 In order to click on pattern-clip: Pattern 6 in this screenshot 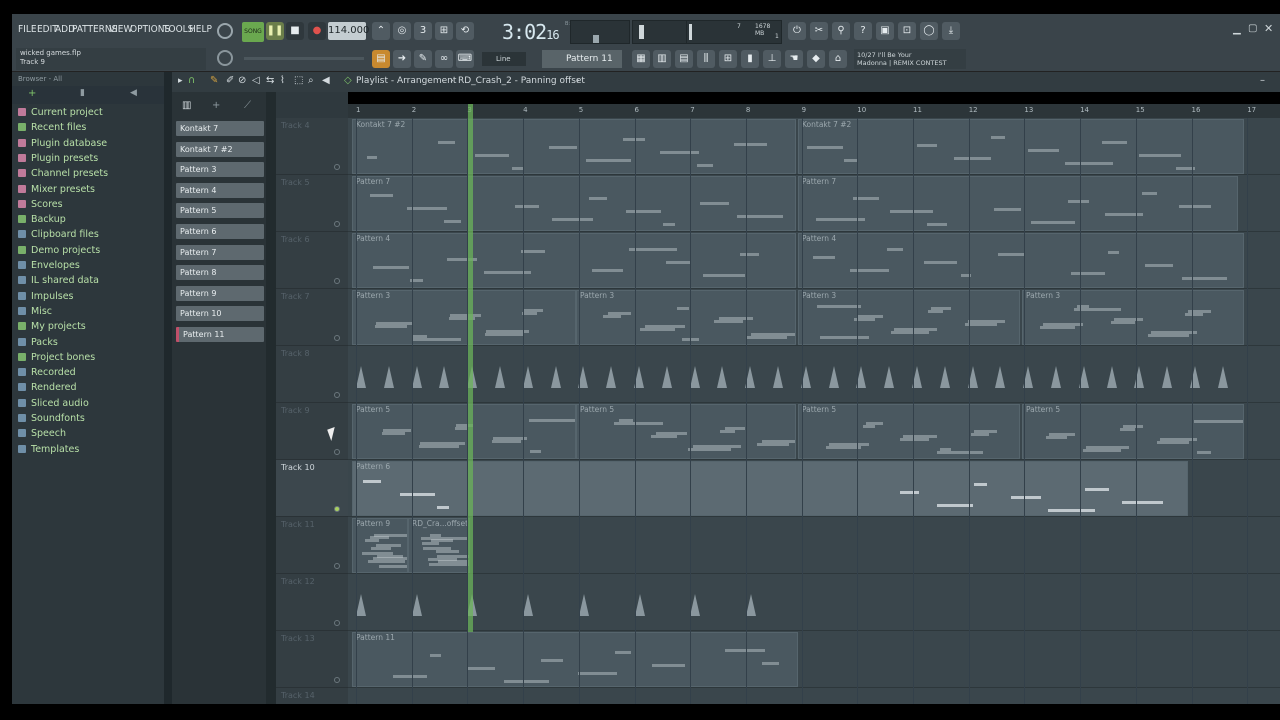, I will do `click(770, 488)`.